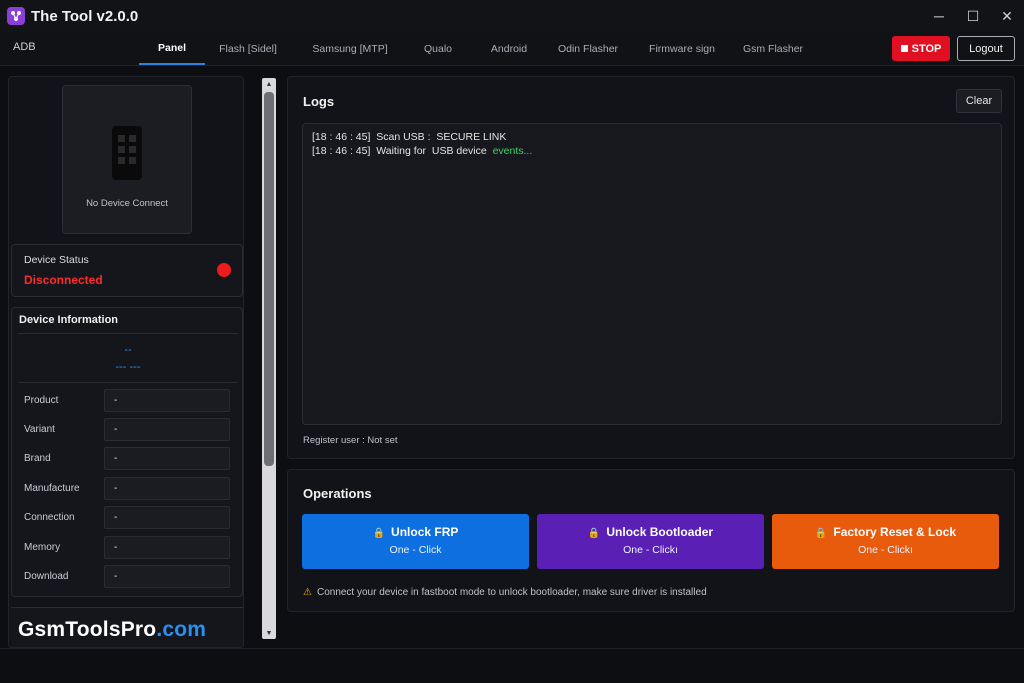  I want to click on device-status-label: Device Status, so click(56, 260).